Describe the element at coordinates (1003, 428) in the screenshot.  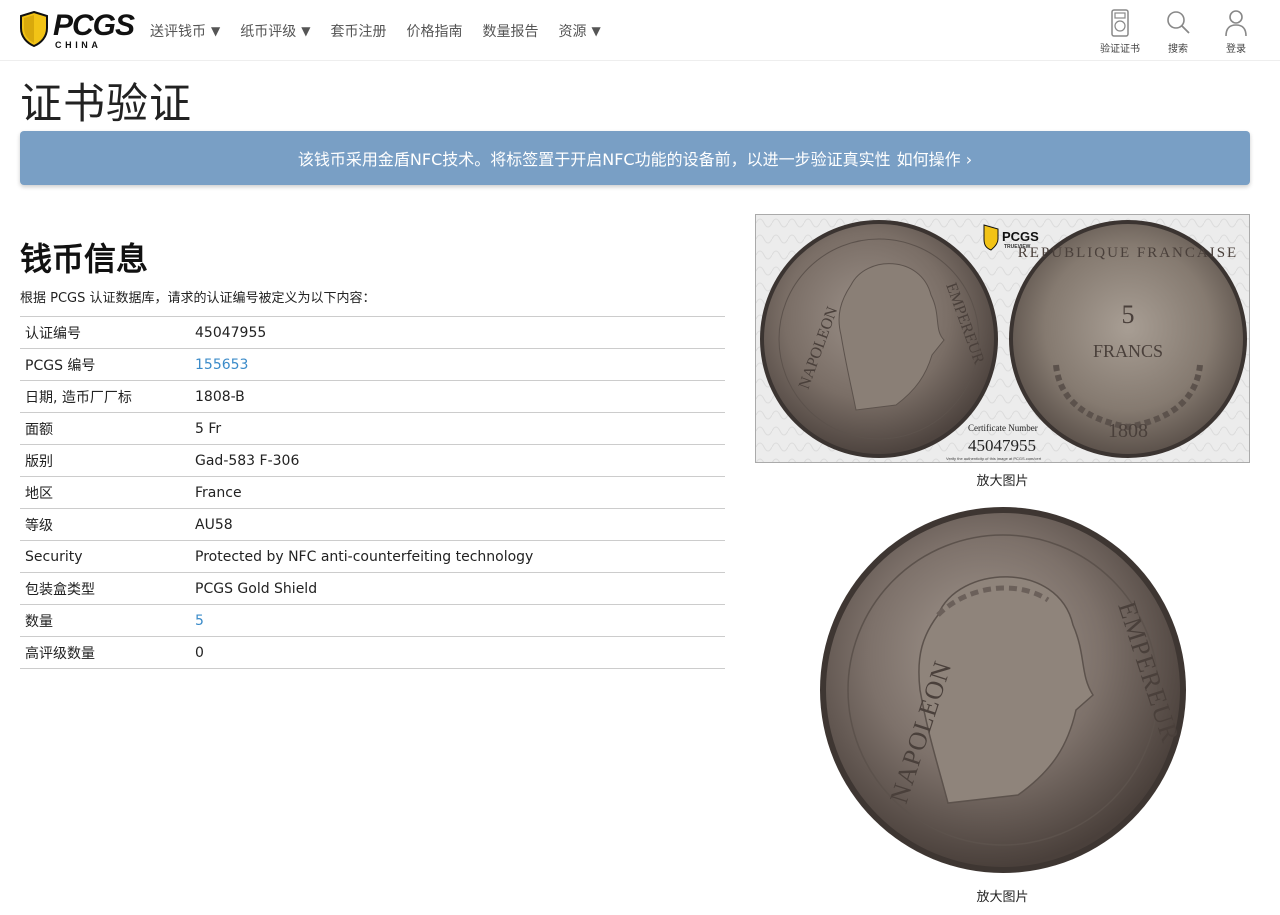
I see `cert-label: Certificate Number` at that location.